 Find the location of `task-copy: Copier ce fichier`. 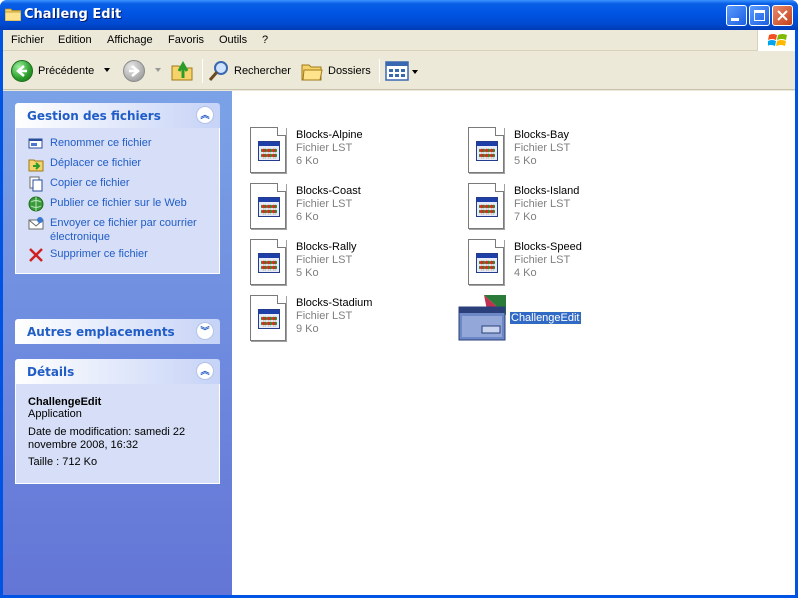

task-copy: Copier ce fichier is located at coordinates (117, 186).